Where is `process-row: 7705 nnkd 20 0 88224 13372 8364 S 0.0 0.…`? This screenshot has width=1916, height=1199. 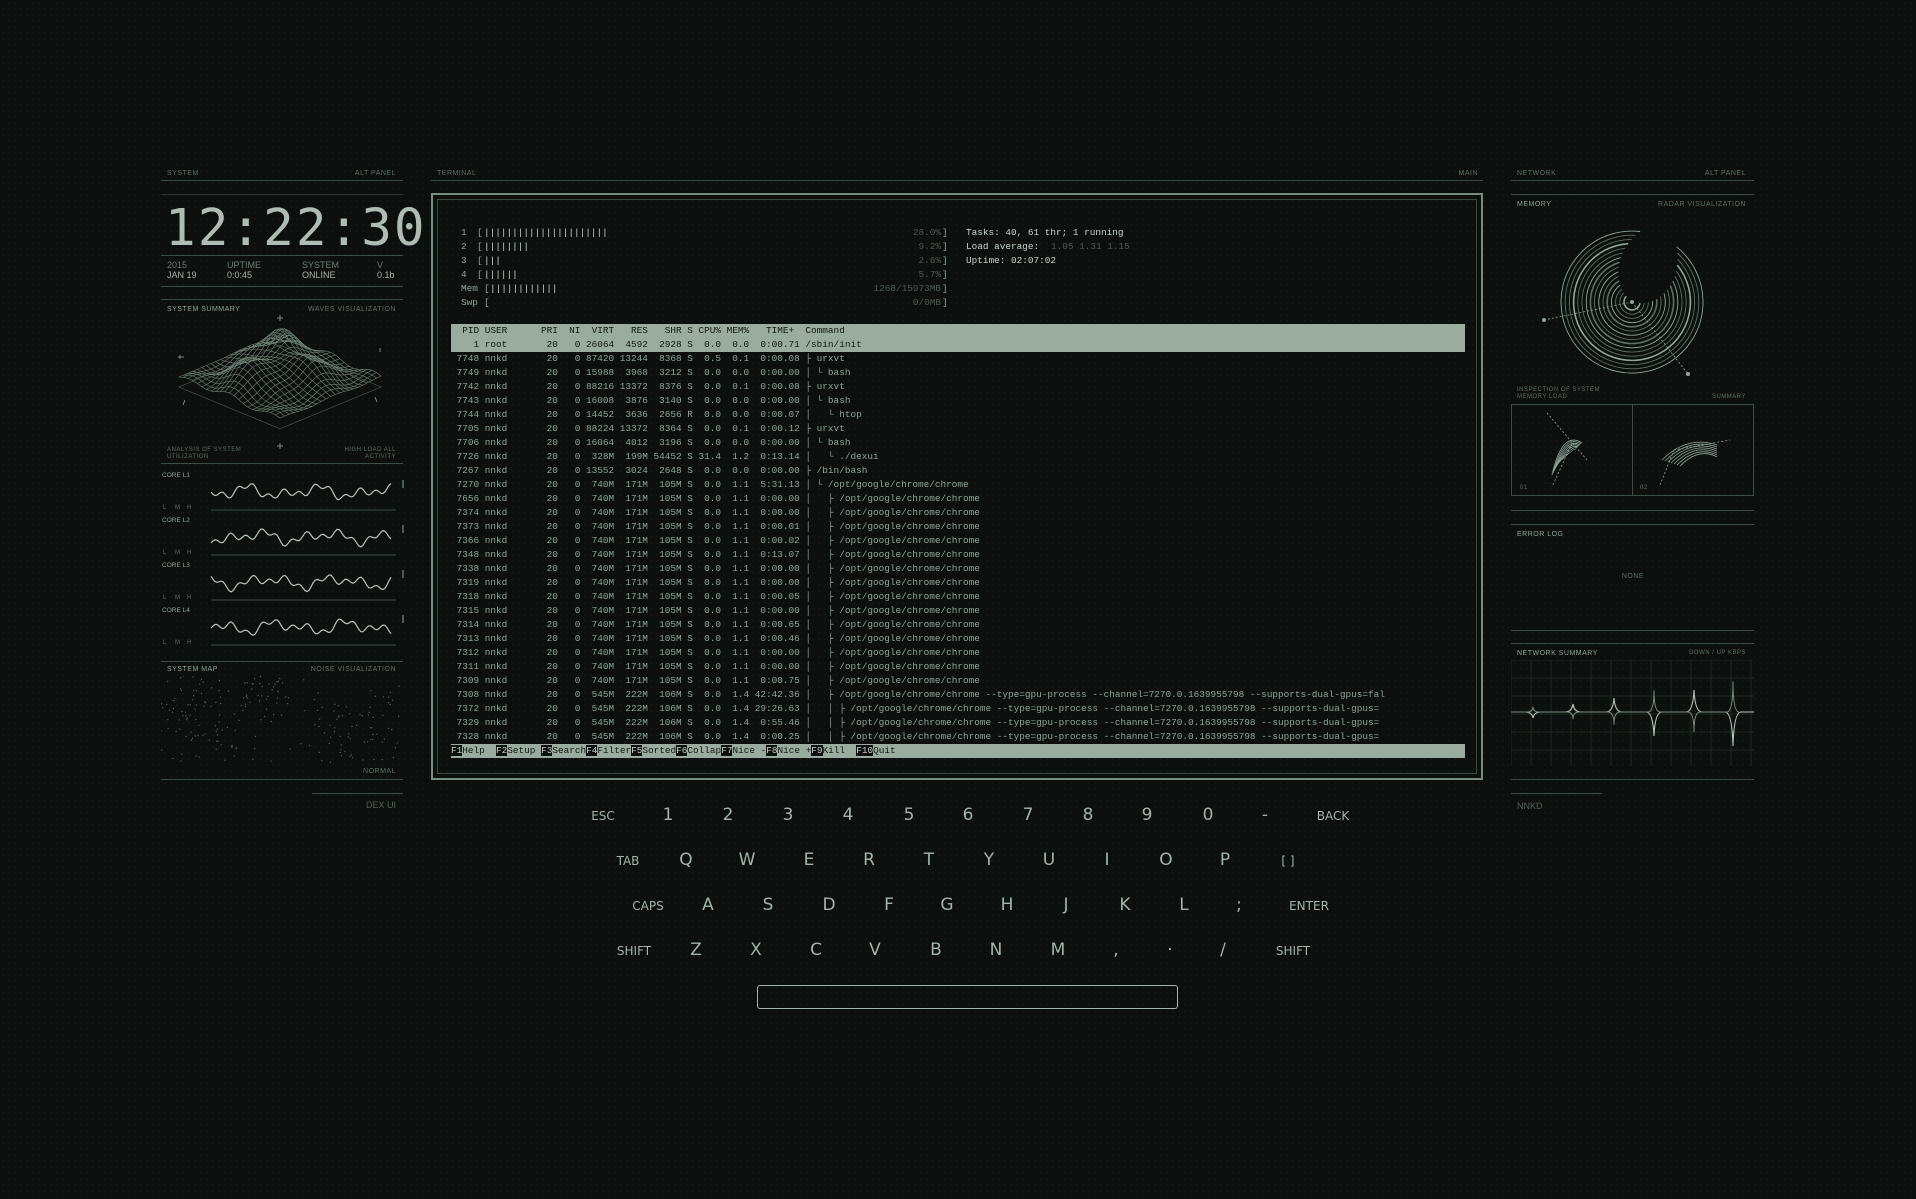 process-row: 7705 nnkd 20 0 88224 13372 8364 S 0.0 0.… is located at coordinates (958, 429).